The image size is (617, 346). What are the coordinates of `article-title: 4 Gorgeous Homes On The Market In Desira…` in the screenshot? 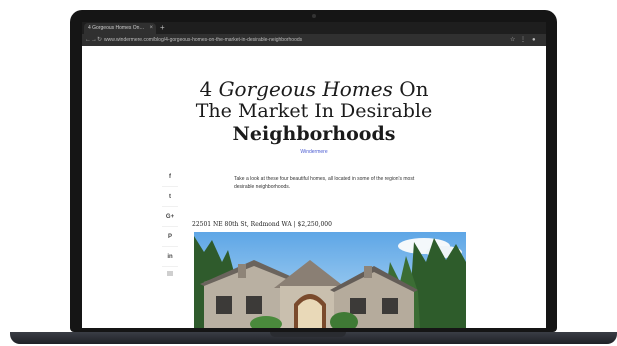 It's located at (314, 112).